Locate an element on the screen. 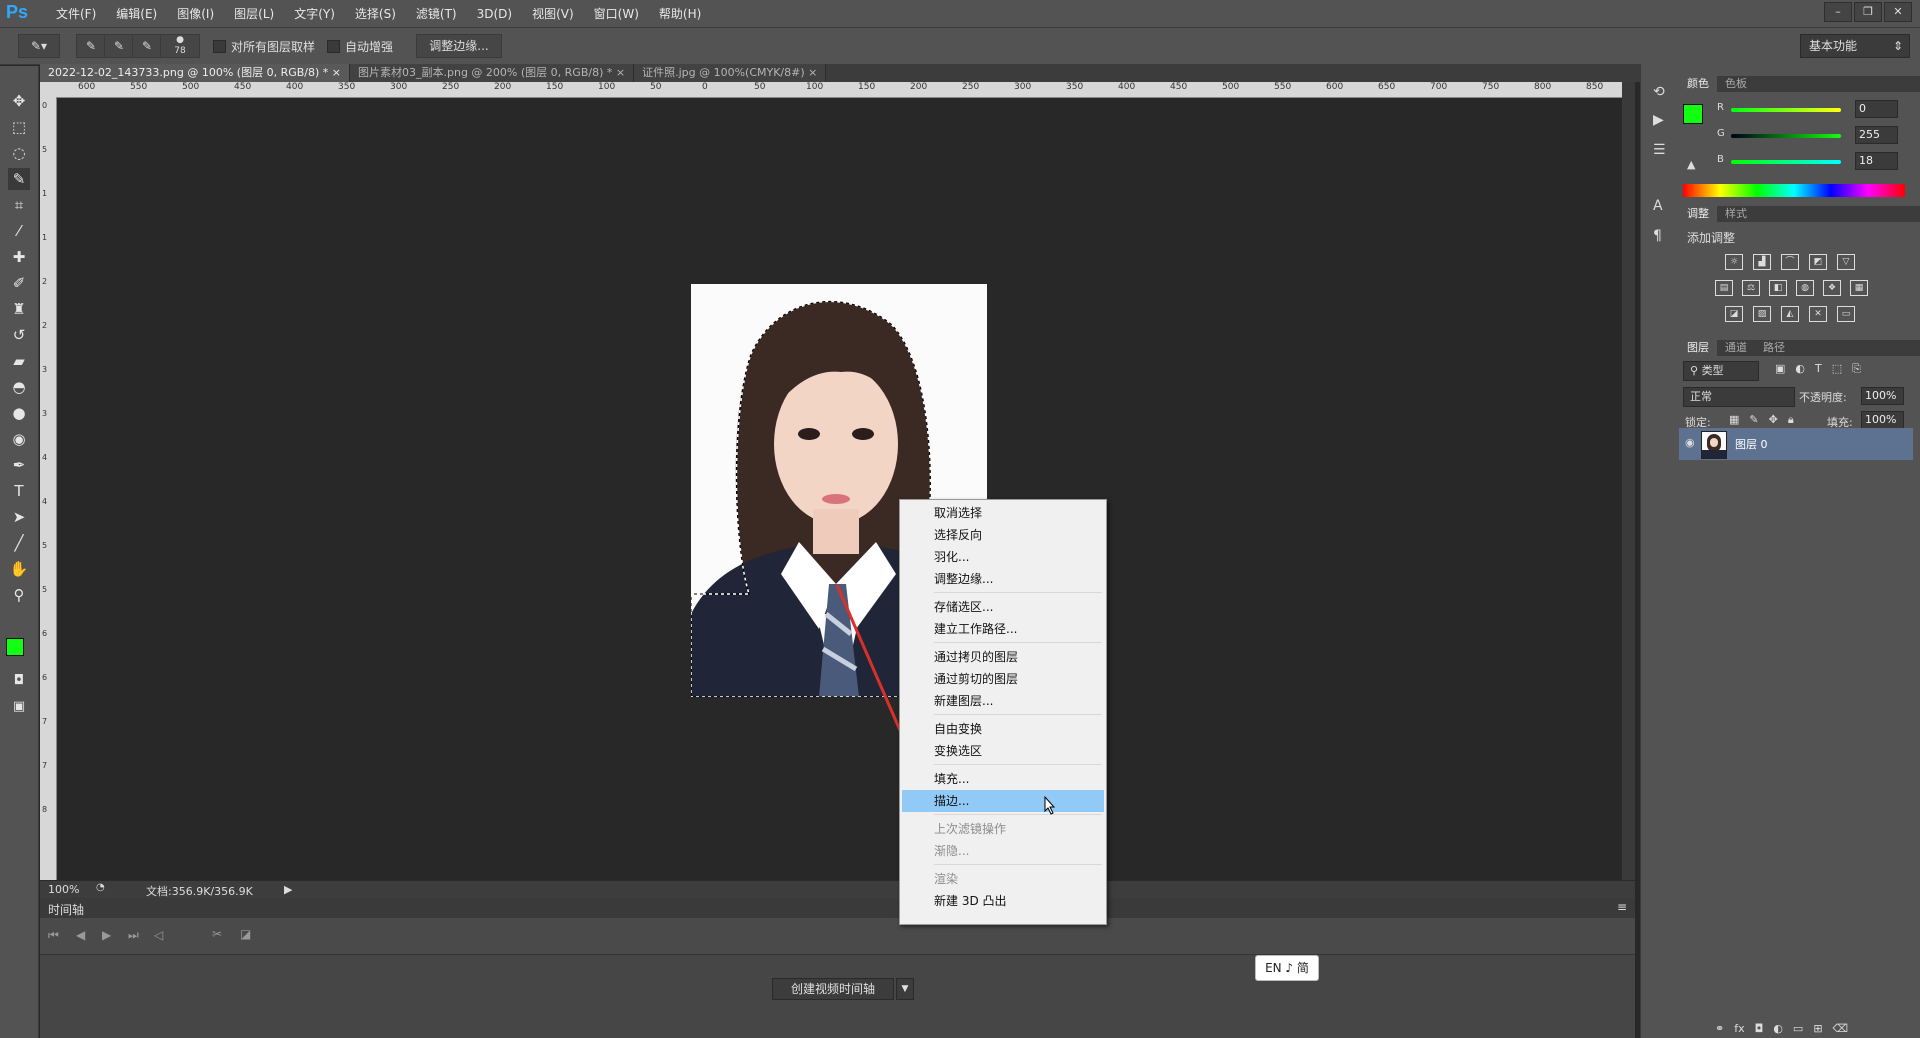 This screenshot has width=1920, height=1038. audio-icon: ◁ is located at coordinates (158, 935).